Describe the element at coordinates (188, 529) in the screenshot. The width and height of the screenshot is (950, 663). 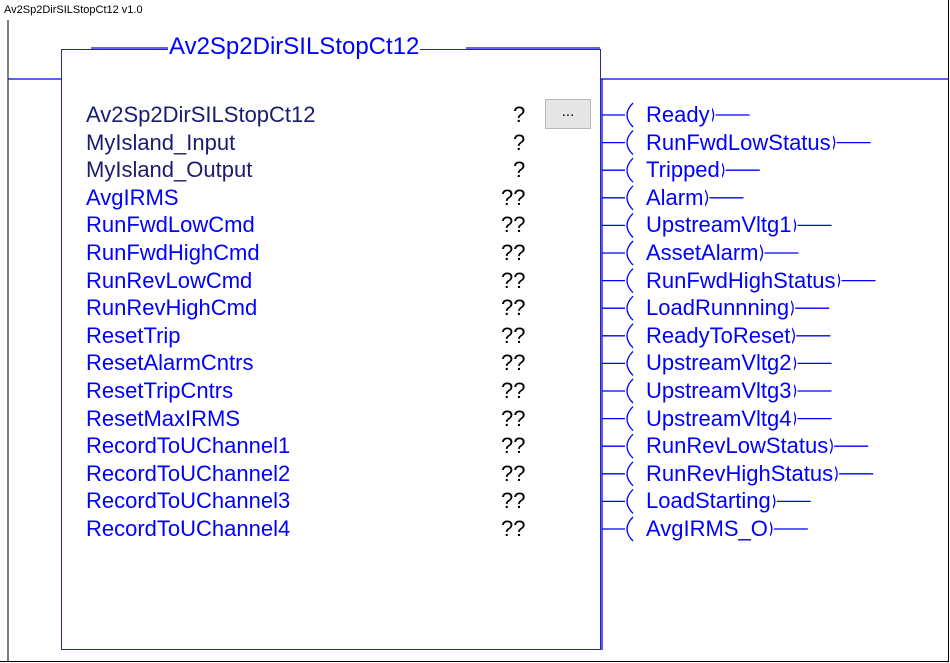
I see `parameter-name: RecordToUChannel4` at that location.